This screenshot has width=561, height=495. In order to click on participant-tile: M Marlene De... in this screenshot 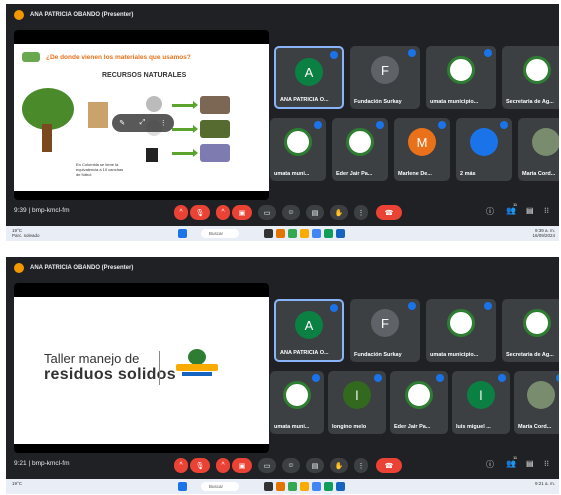, I will do `click(422, 149)`.